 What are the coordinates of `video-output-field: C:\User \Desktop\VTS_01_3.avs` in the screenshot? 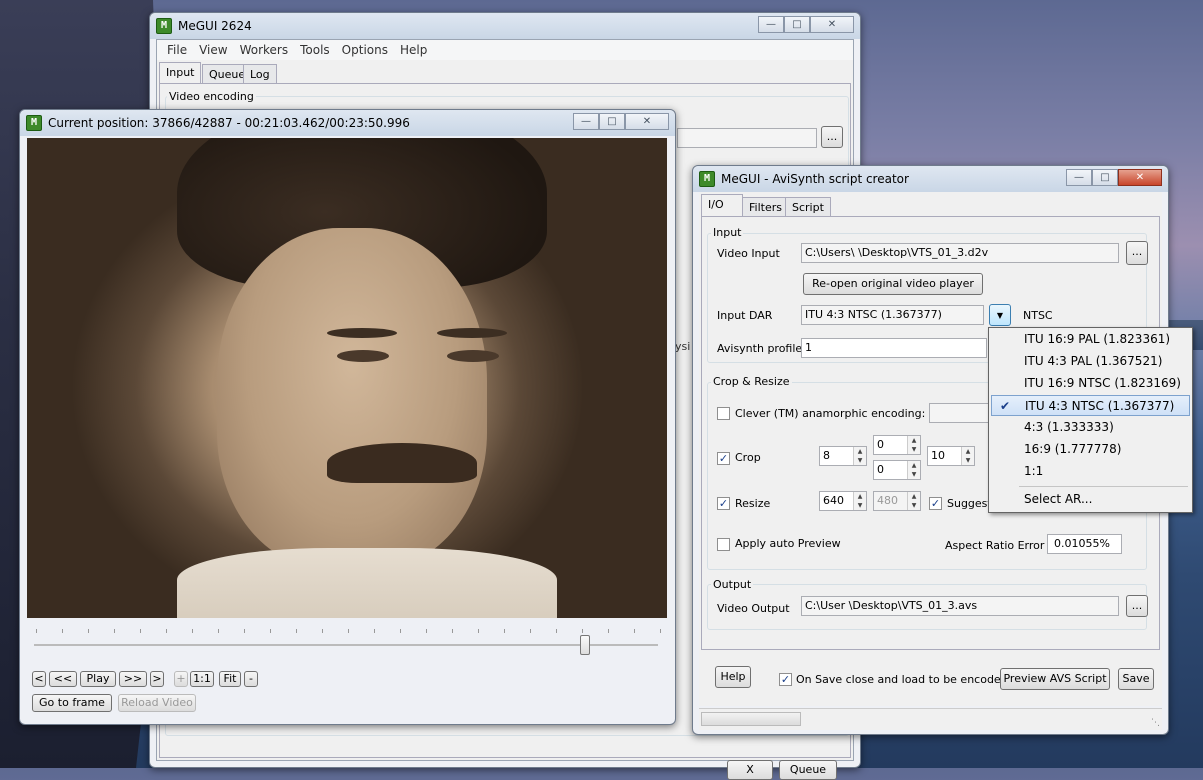 It's located at (960, 606).